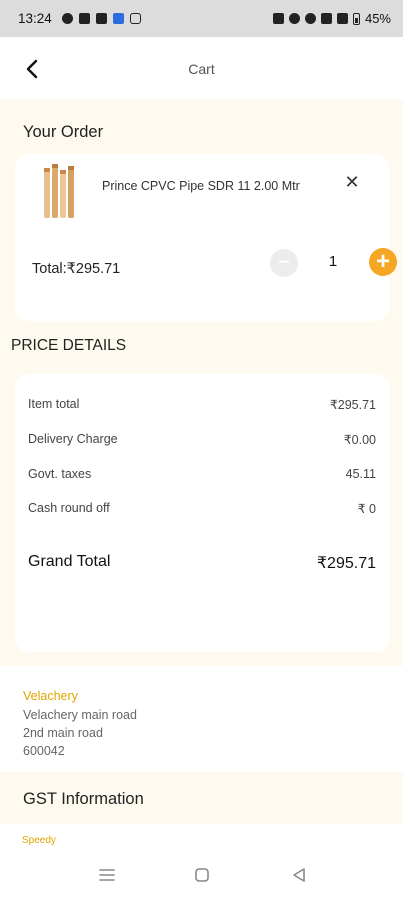 The width and height of the screenshot is (403, 900). I want to click on price-row-value: 45.11, so click(360, 474).